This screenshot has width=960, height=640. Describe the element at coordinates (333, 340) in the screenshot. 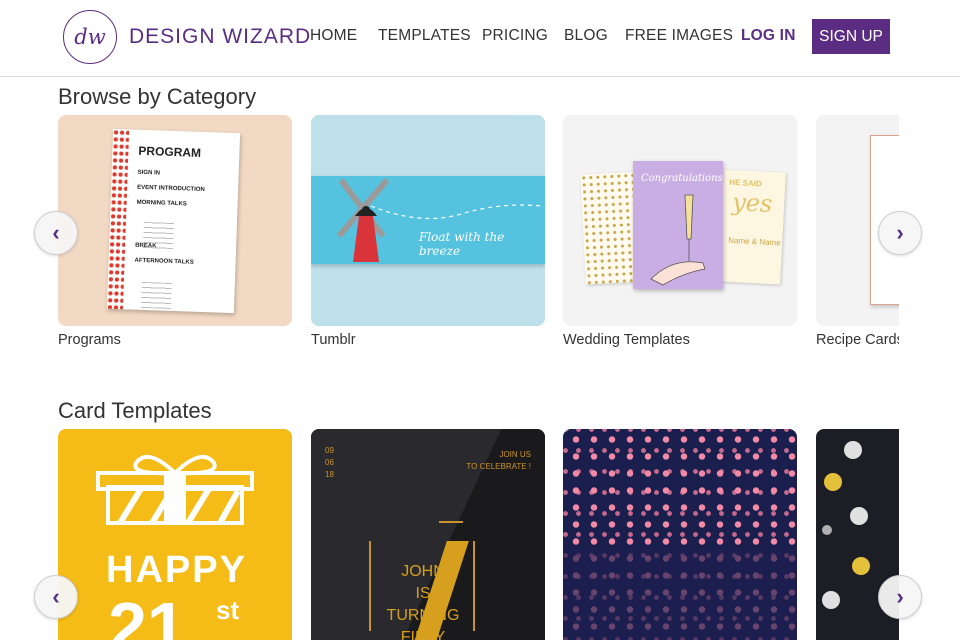

I see `category-label-tumblr: Tumblr` at that location.